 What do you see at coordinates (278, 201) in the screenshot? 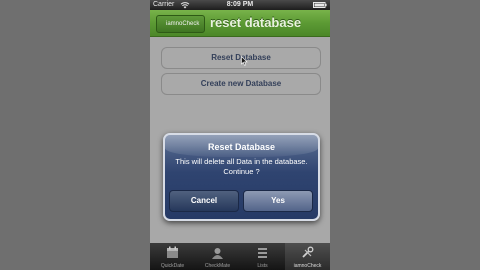
I see `yes-button: Yes` at bounding box center [278, 201].